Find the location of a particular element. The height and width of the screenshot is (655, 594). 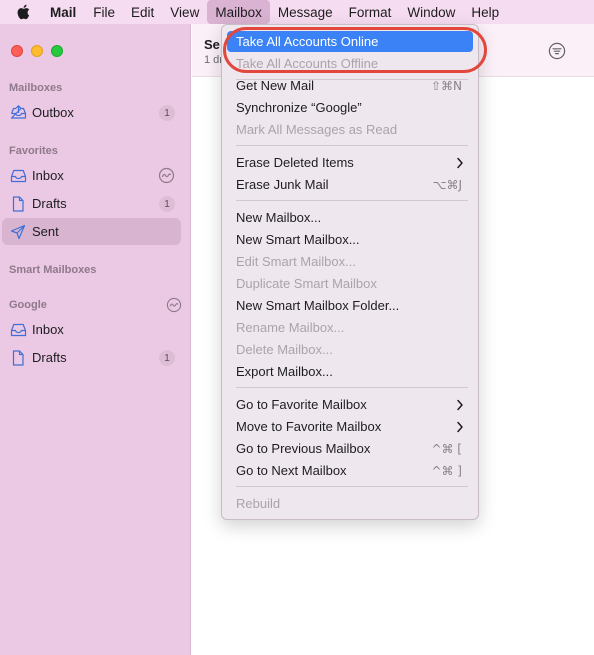

sidebar-item-favorite-inbox: Inbox is located at coordinates (91, 175).